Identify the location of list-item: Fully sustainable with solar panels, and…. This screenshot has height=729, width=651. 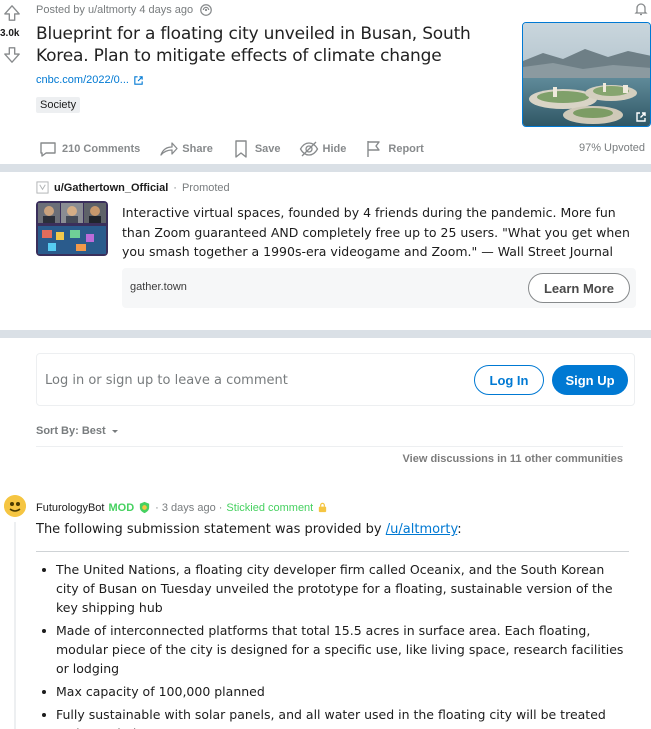
(331, 717).